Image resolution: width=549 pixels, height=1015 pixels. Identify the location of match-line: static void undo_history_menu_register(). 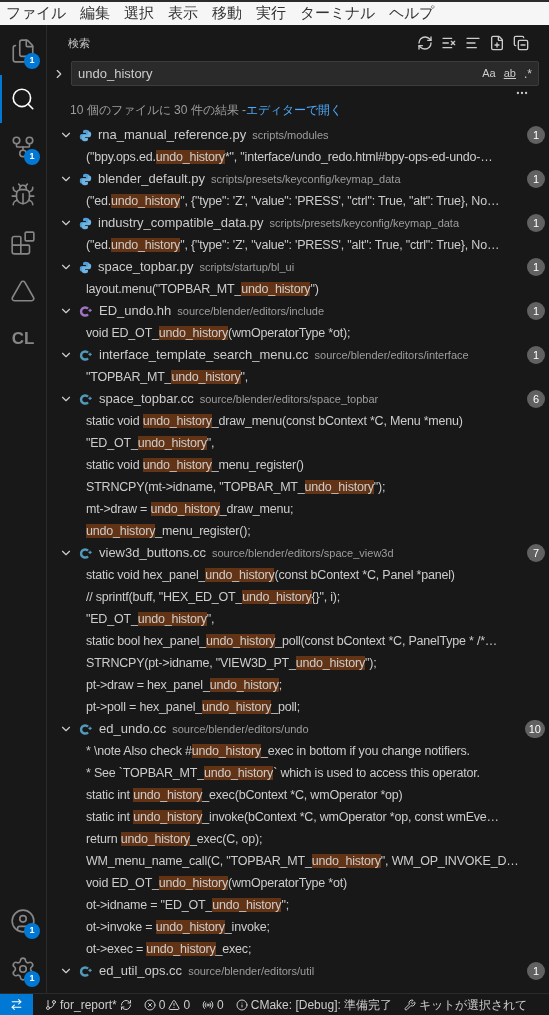
(195, 465).